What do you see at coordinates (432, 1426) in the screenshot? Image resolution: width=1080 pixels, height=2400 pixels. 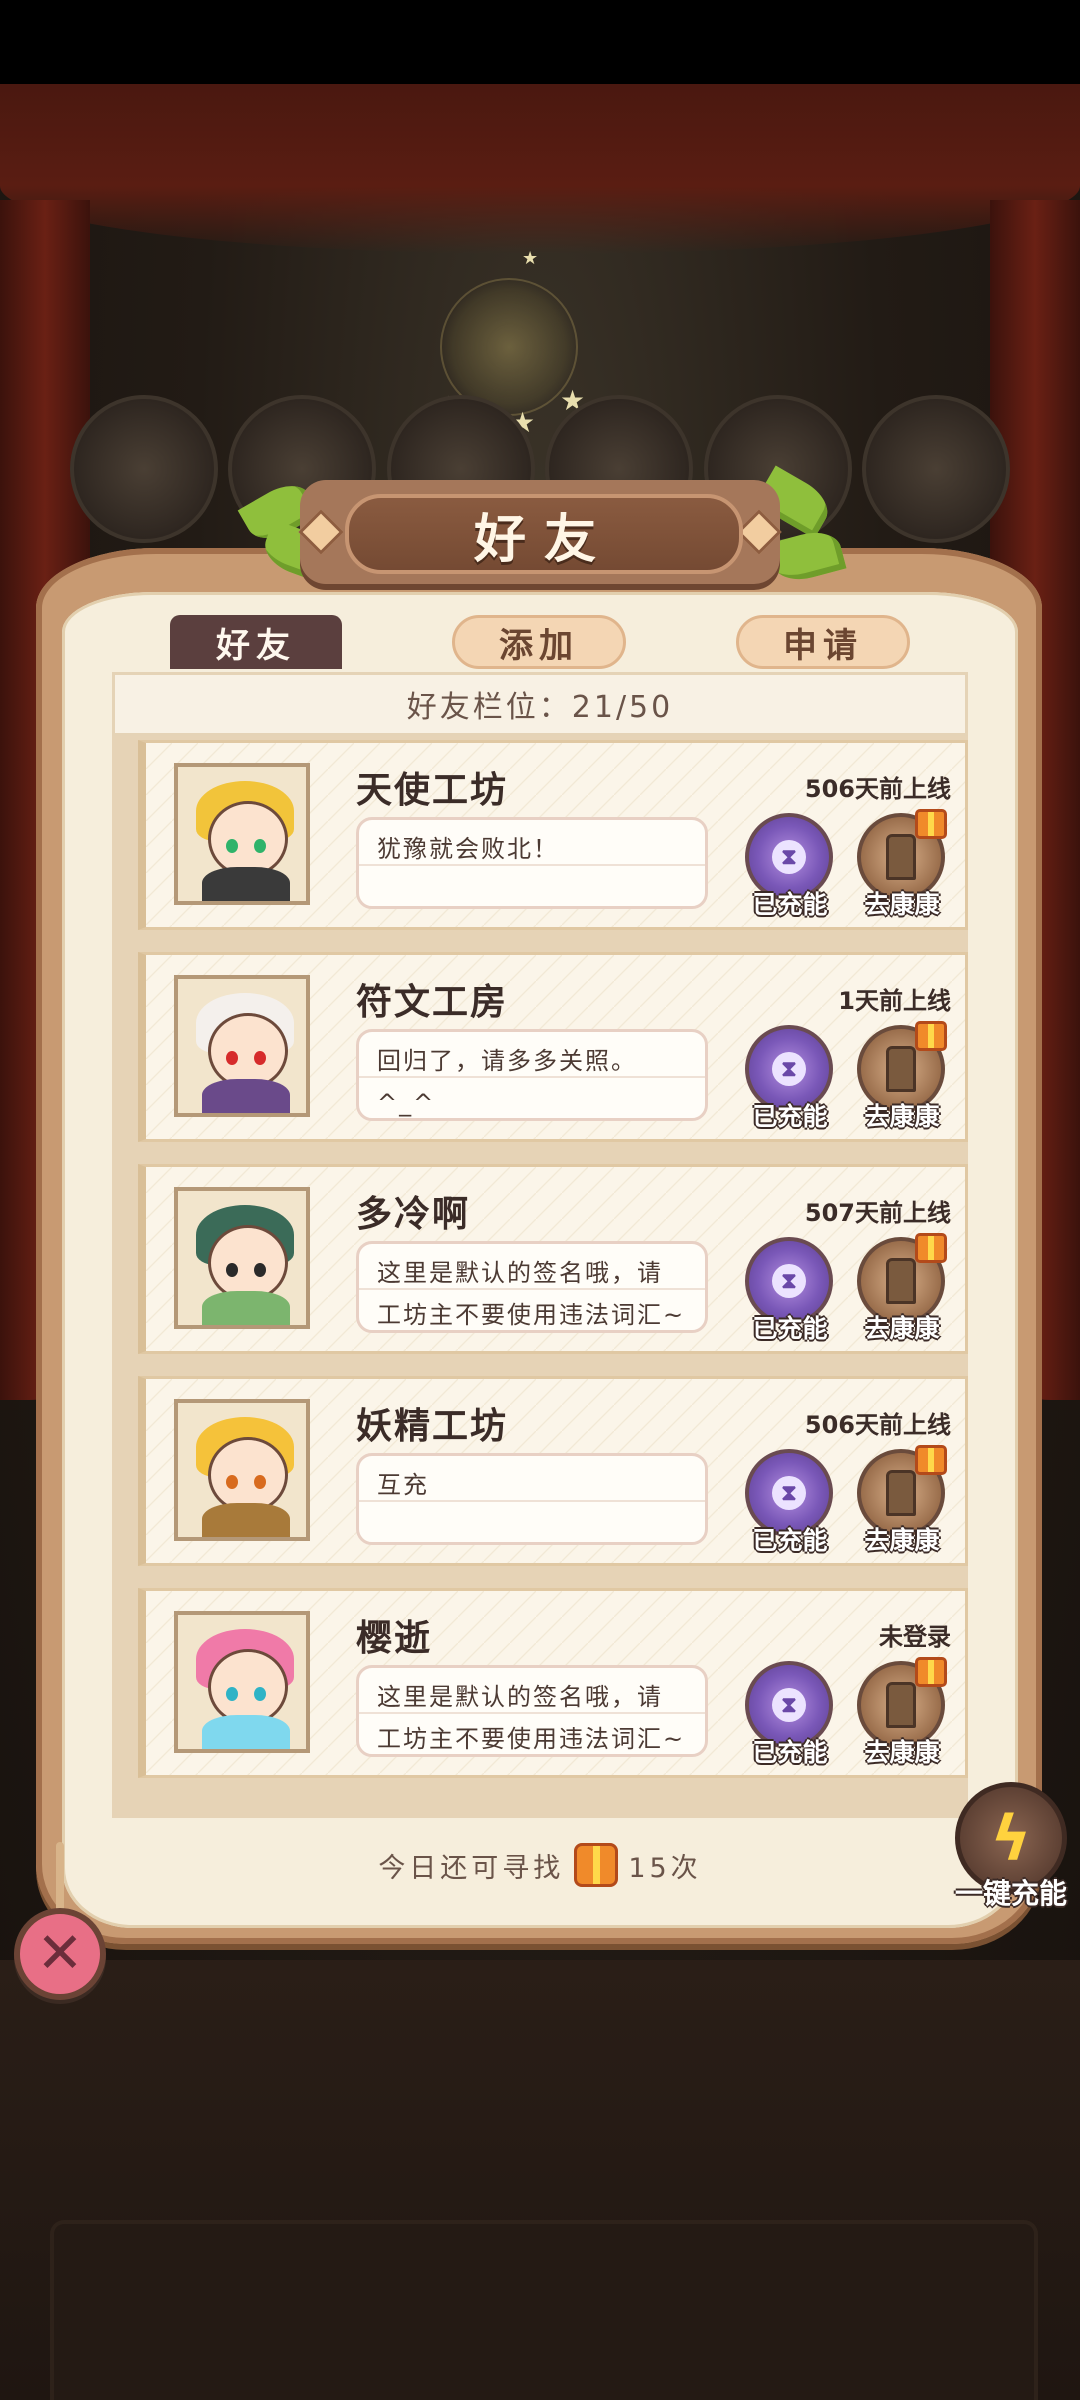 I see `friend-name: 妖精工坊` at bounding box center [432, 1426].